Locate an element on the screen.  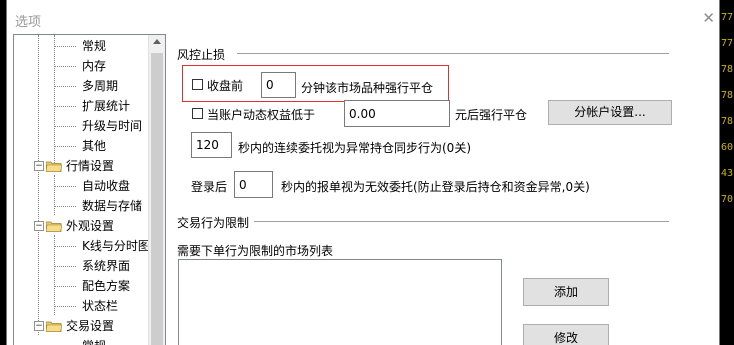
tree-group-appearance: 外观设置 is located at coordinates (90, 226).